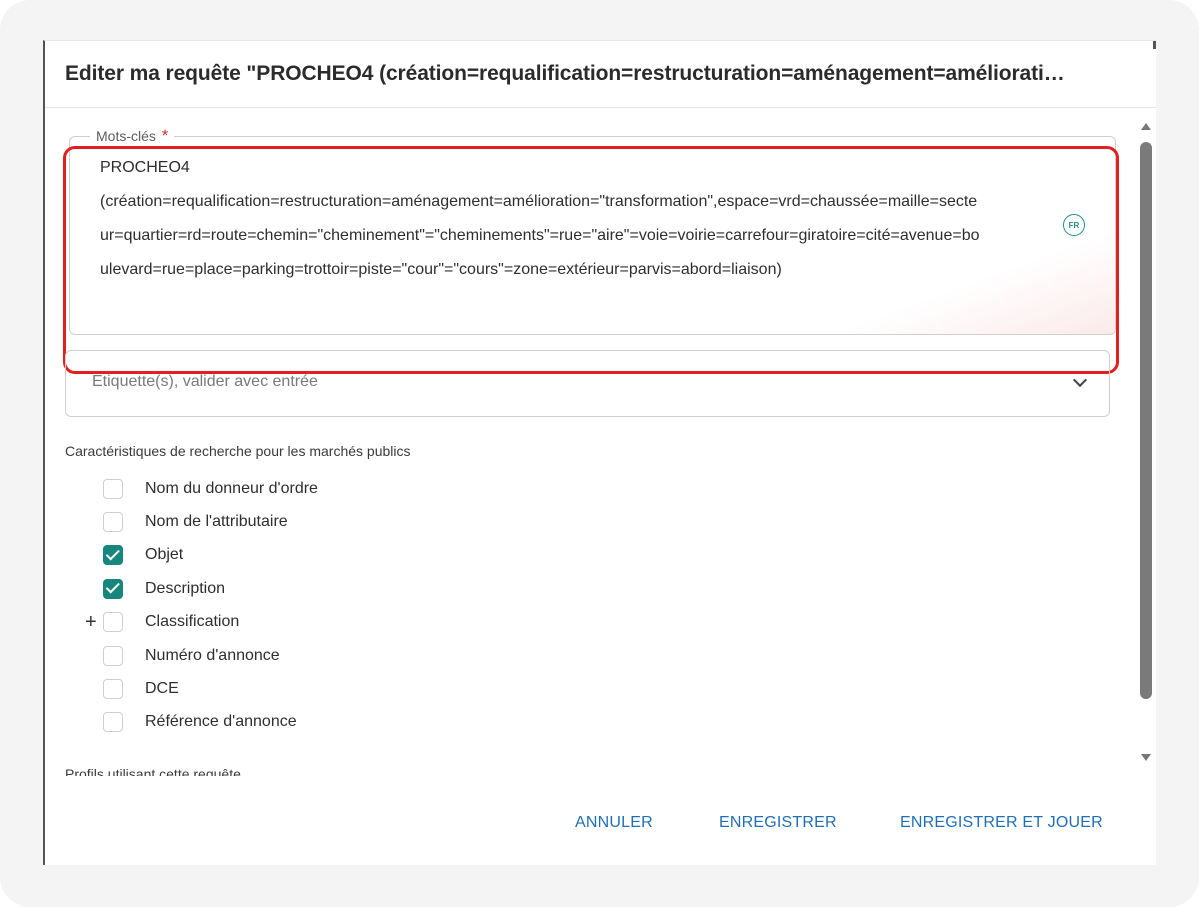 The height and width of the screenshot is (907, 1199). I want to click on checkbox-row-donneur-ordre: Nom du donneur d'ordre, so click(210, 488).